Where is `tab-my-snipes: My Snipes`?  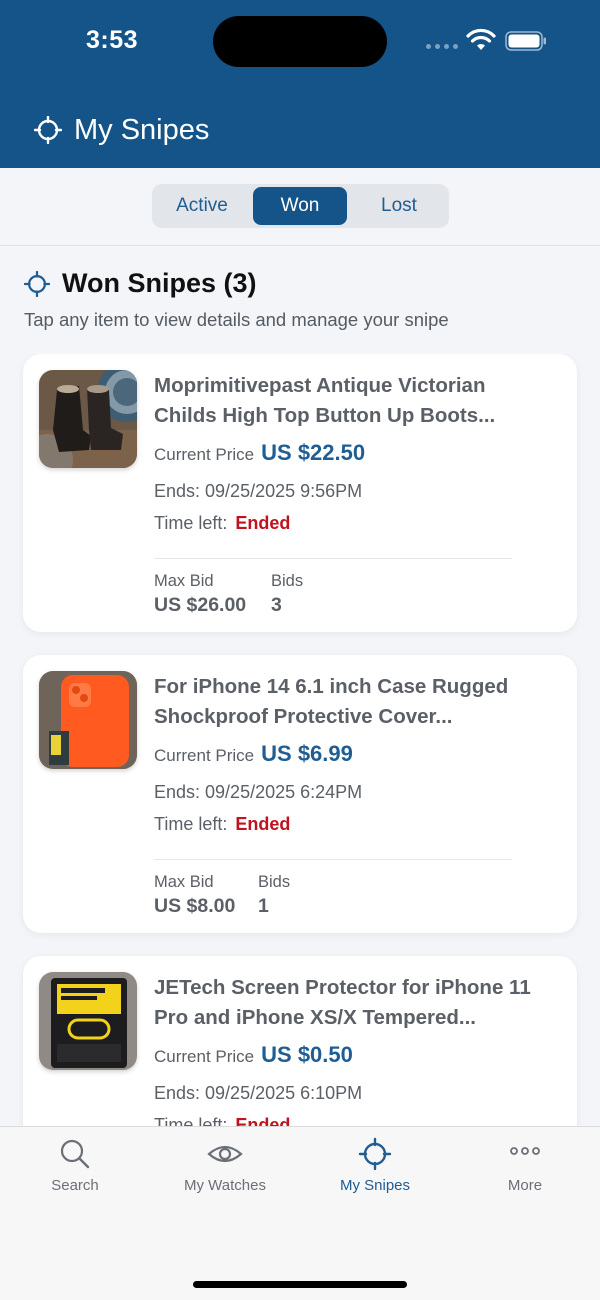 tab-my-snipes: My Snipes is located at coordinates (375, 1169).